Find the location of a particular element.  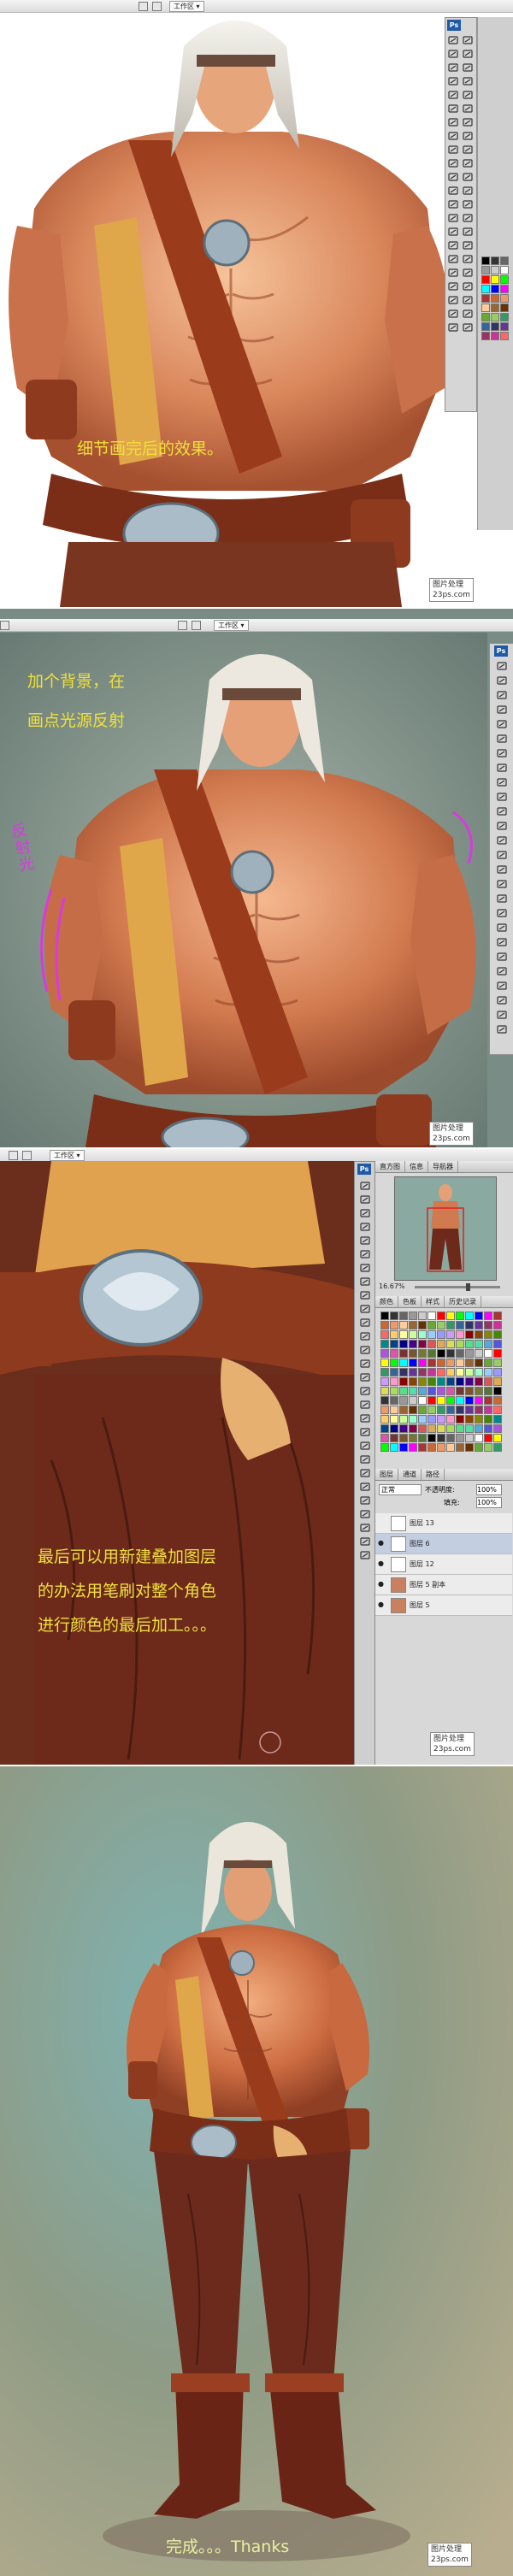

tab-swatches: 色板 is located at coordinates (410, 1301).